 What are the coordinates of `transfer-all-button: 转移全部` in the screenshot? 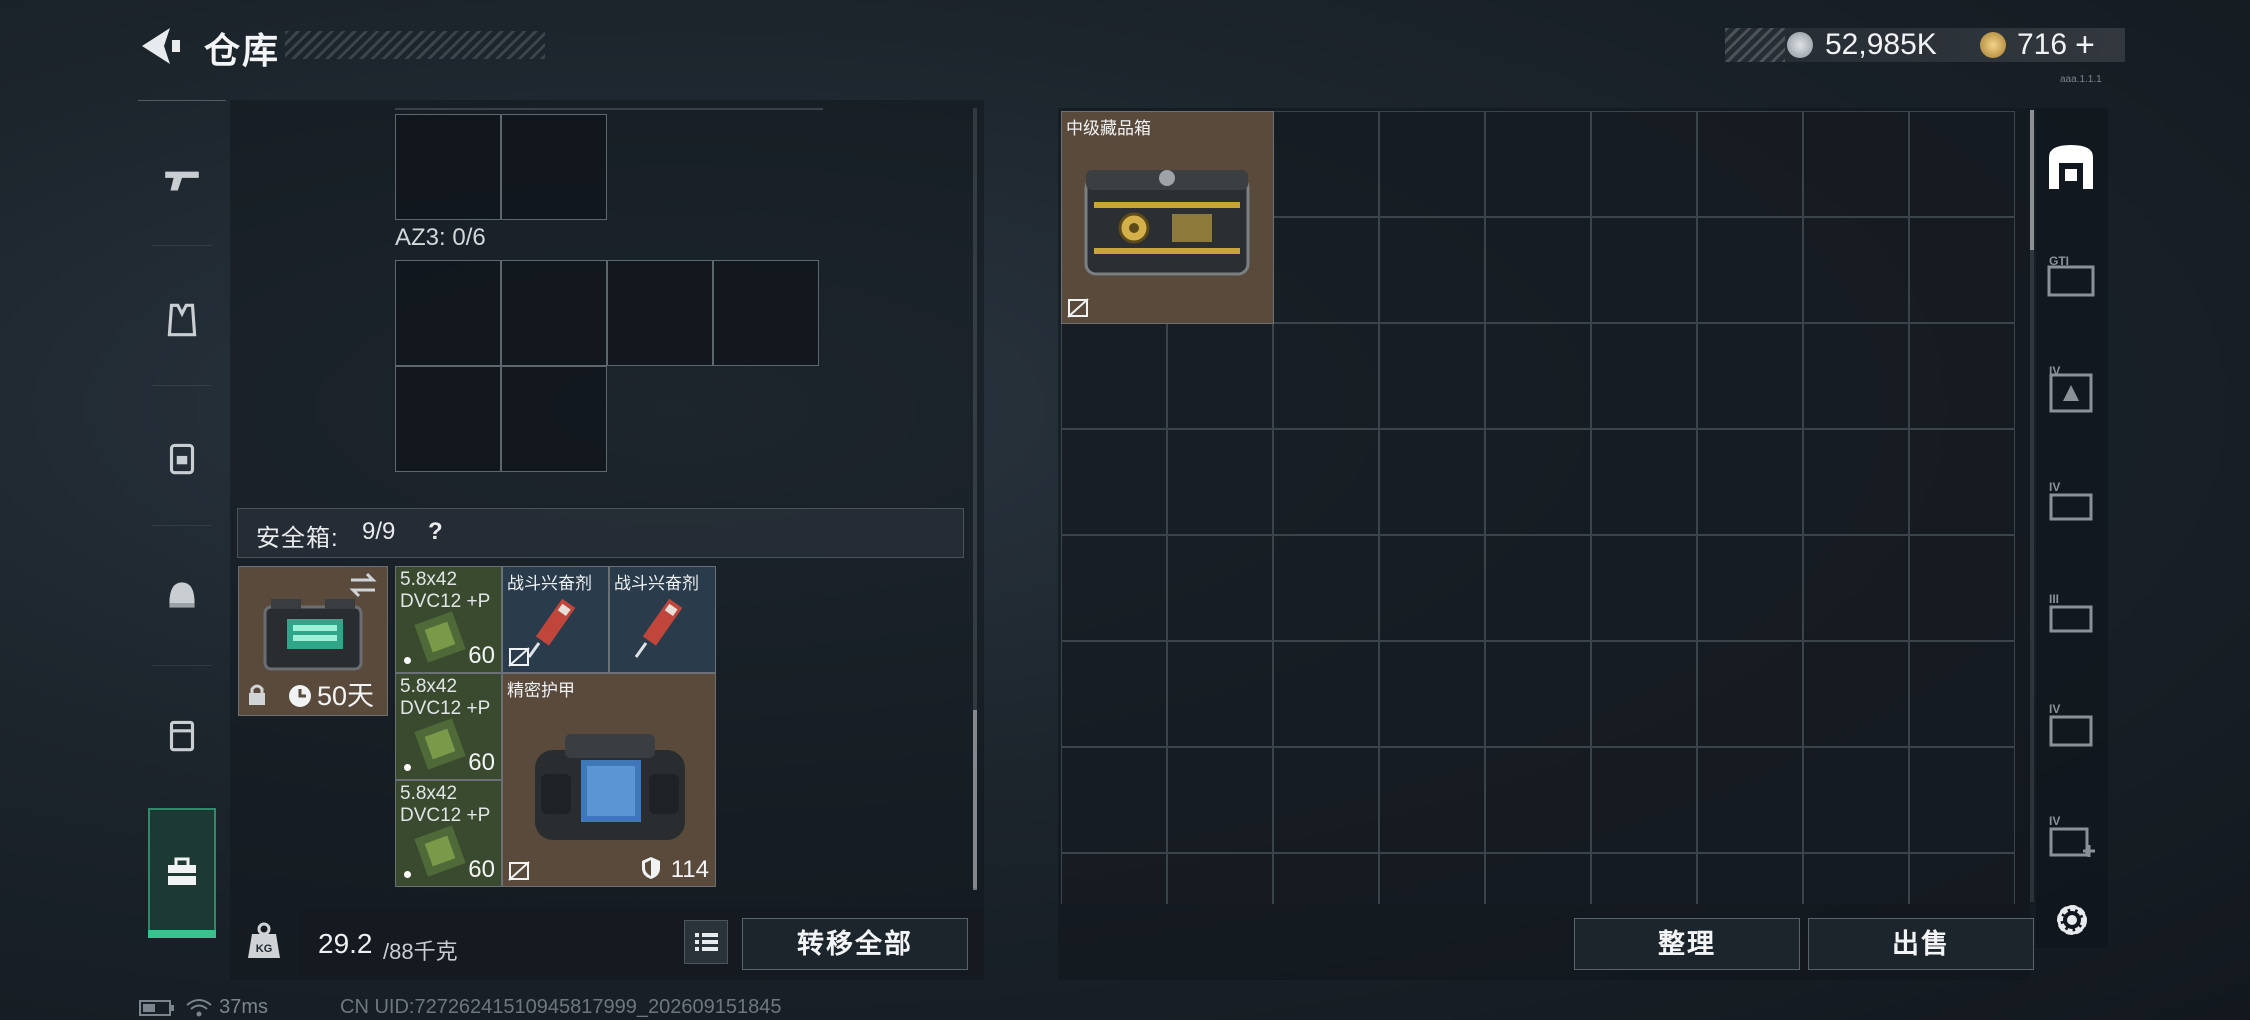 It's located at (855, 944).